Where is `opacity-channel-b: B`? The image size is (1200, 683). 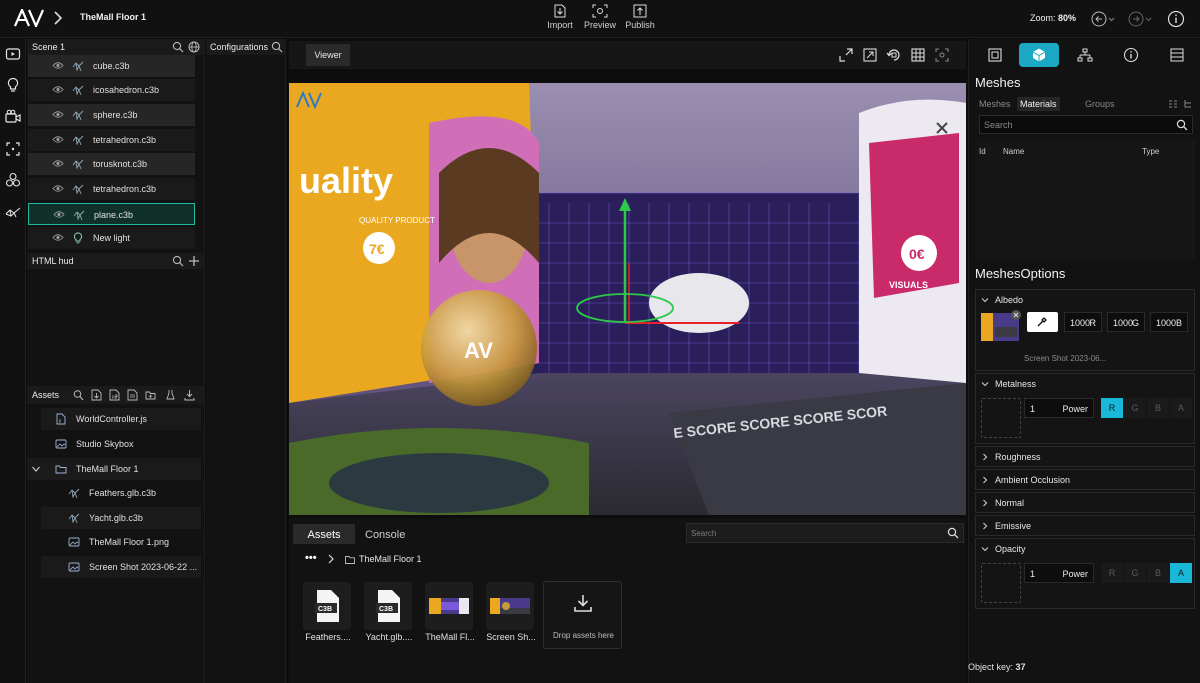 opacity-channel-b: B is located at coordinates (1158, 573).